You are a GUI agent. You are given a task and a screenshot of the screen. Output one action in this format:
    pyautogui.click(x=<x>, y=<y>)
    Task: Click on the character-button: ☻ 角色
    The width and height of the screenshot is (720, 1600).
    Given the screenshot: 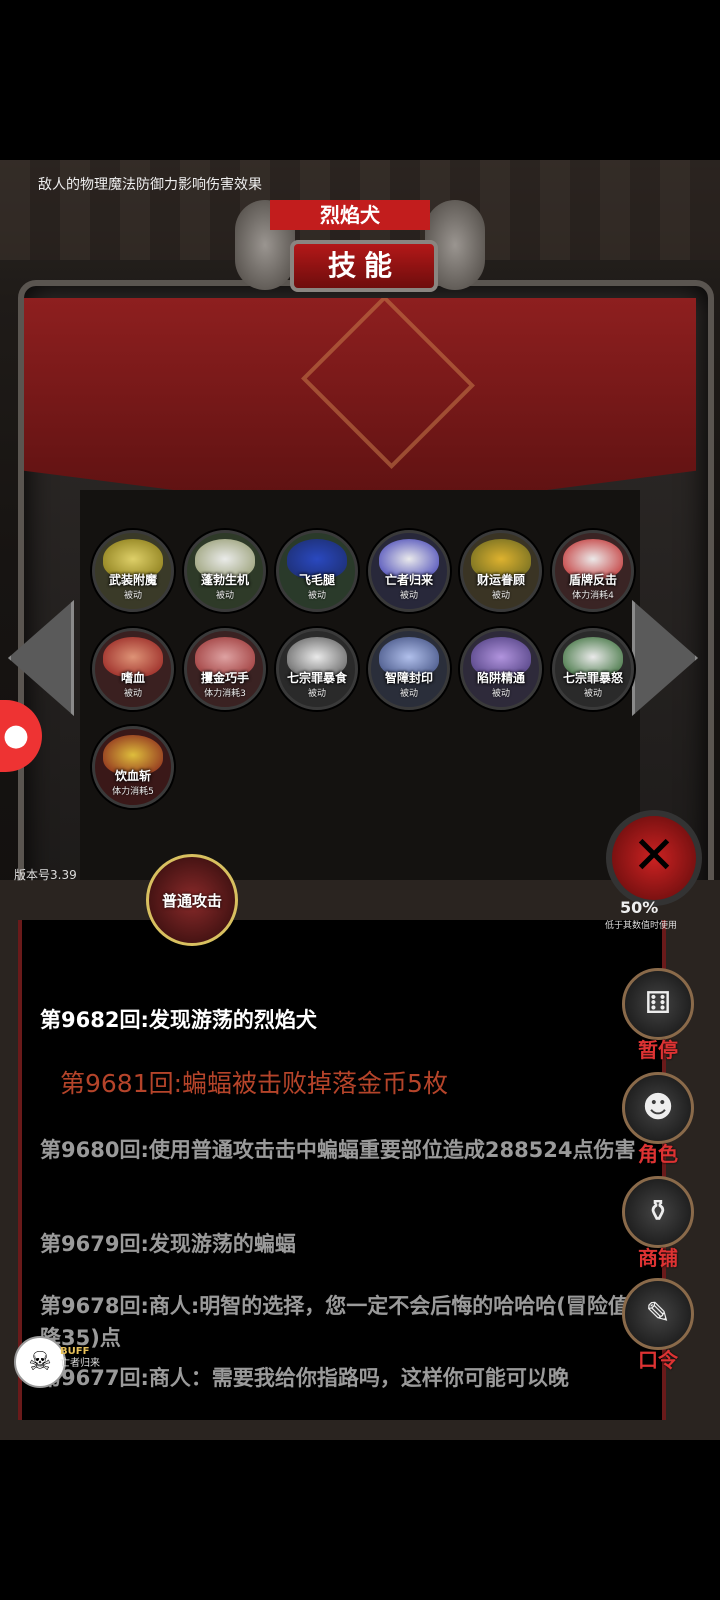 What is the action you would take?
    pyautogui.click(x=658, y=1119)
    